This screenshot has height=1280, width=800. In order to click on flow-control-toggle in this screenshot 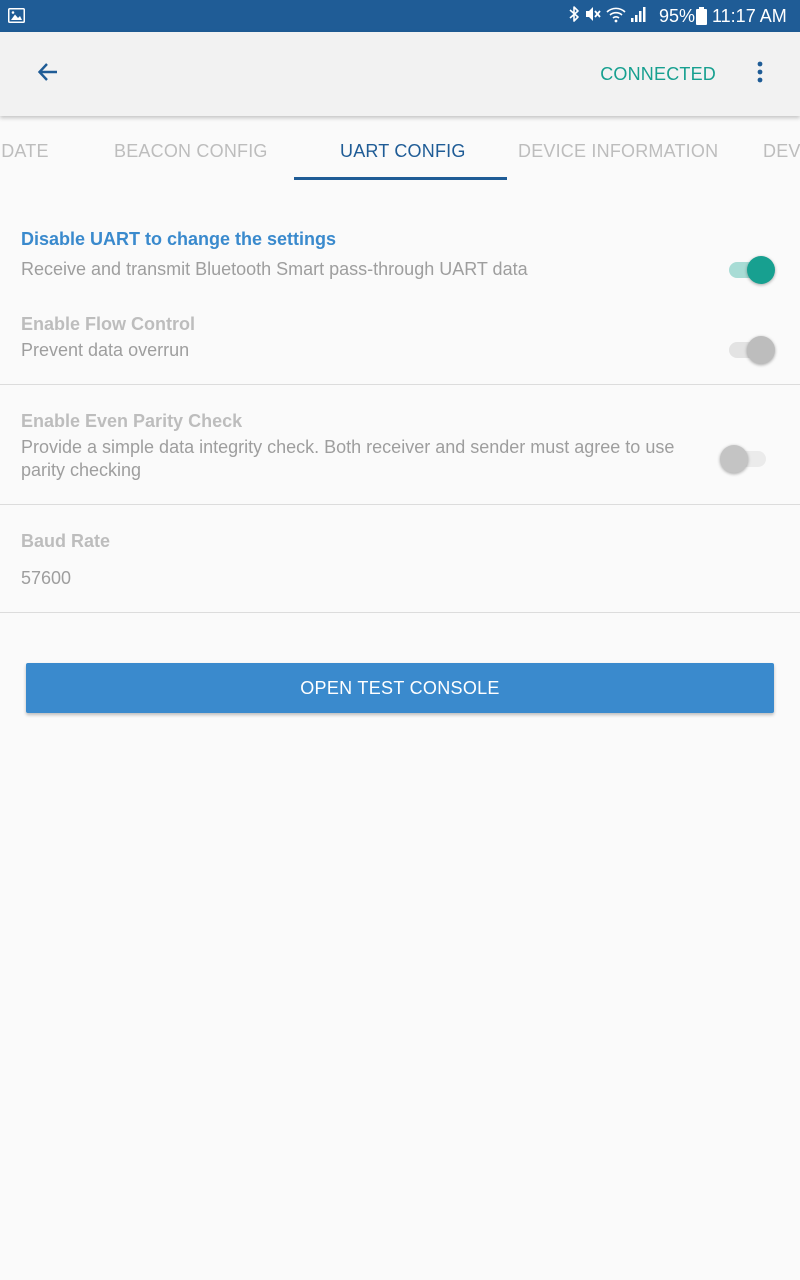, I will do `click(751, 349)`.